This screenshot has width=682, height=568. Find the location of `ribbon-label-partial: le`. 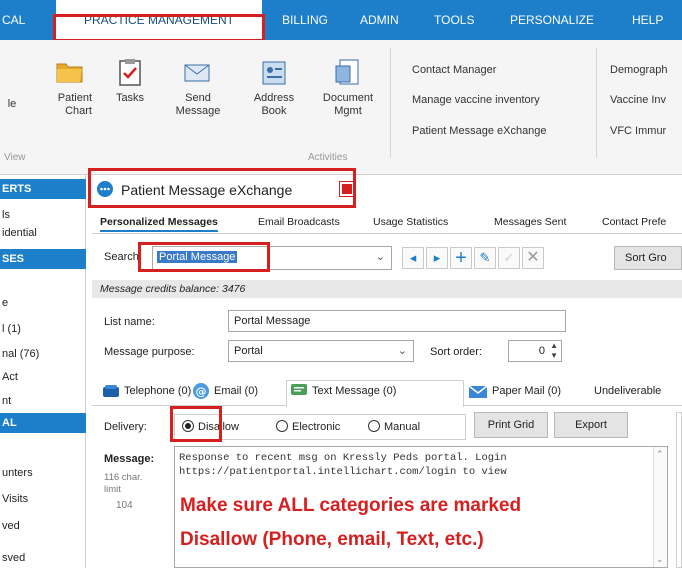

ribbon-label-partial: le is located at coordinates (12, 104).